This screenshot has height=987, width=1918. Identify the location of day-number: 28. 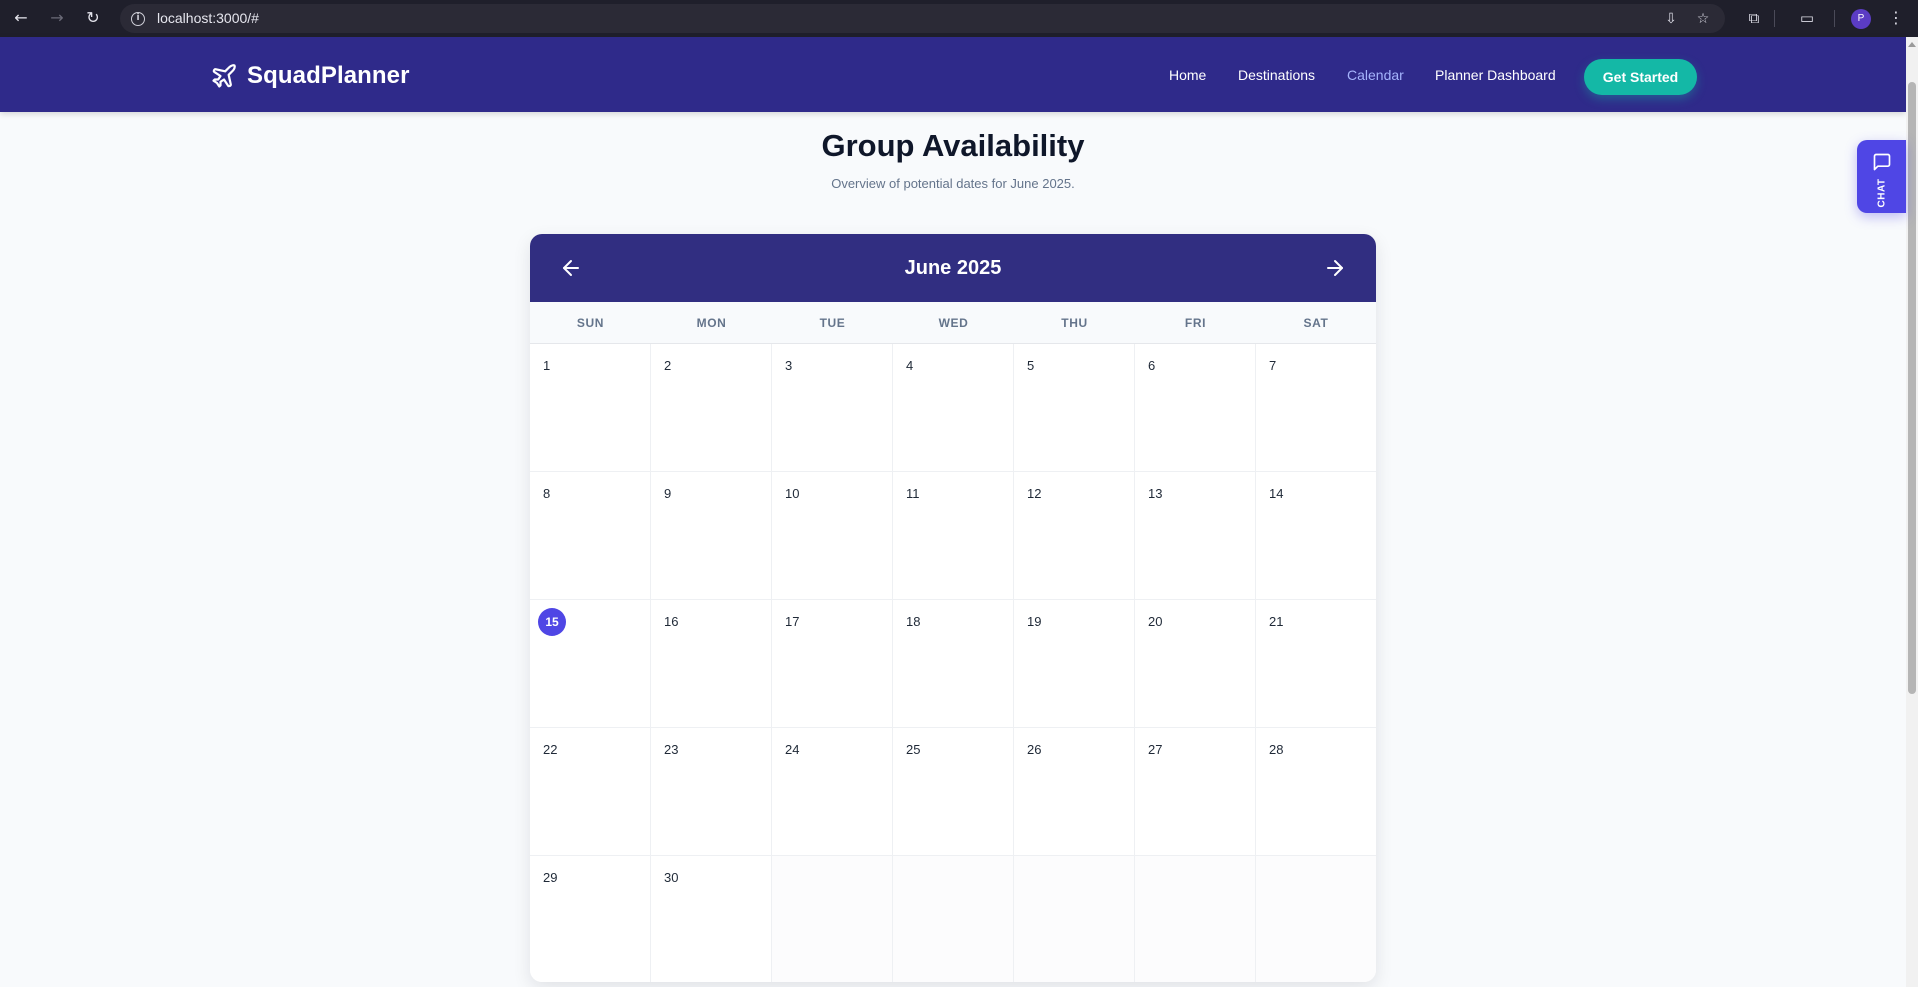
(1276, 749).